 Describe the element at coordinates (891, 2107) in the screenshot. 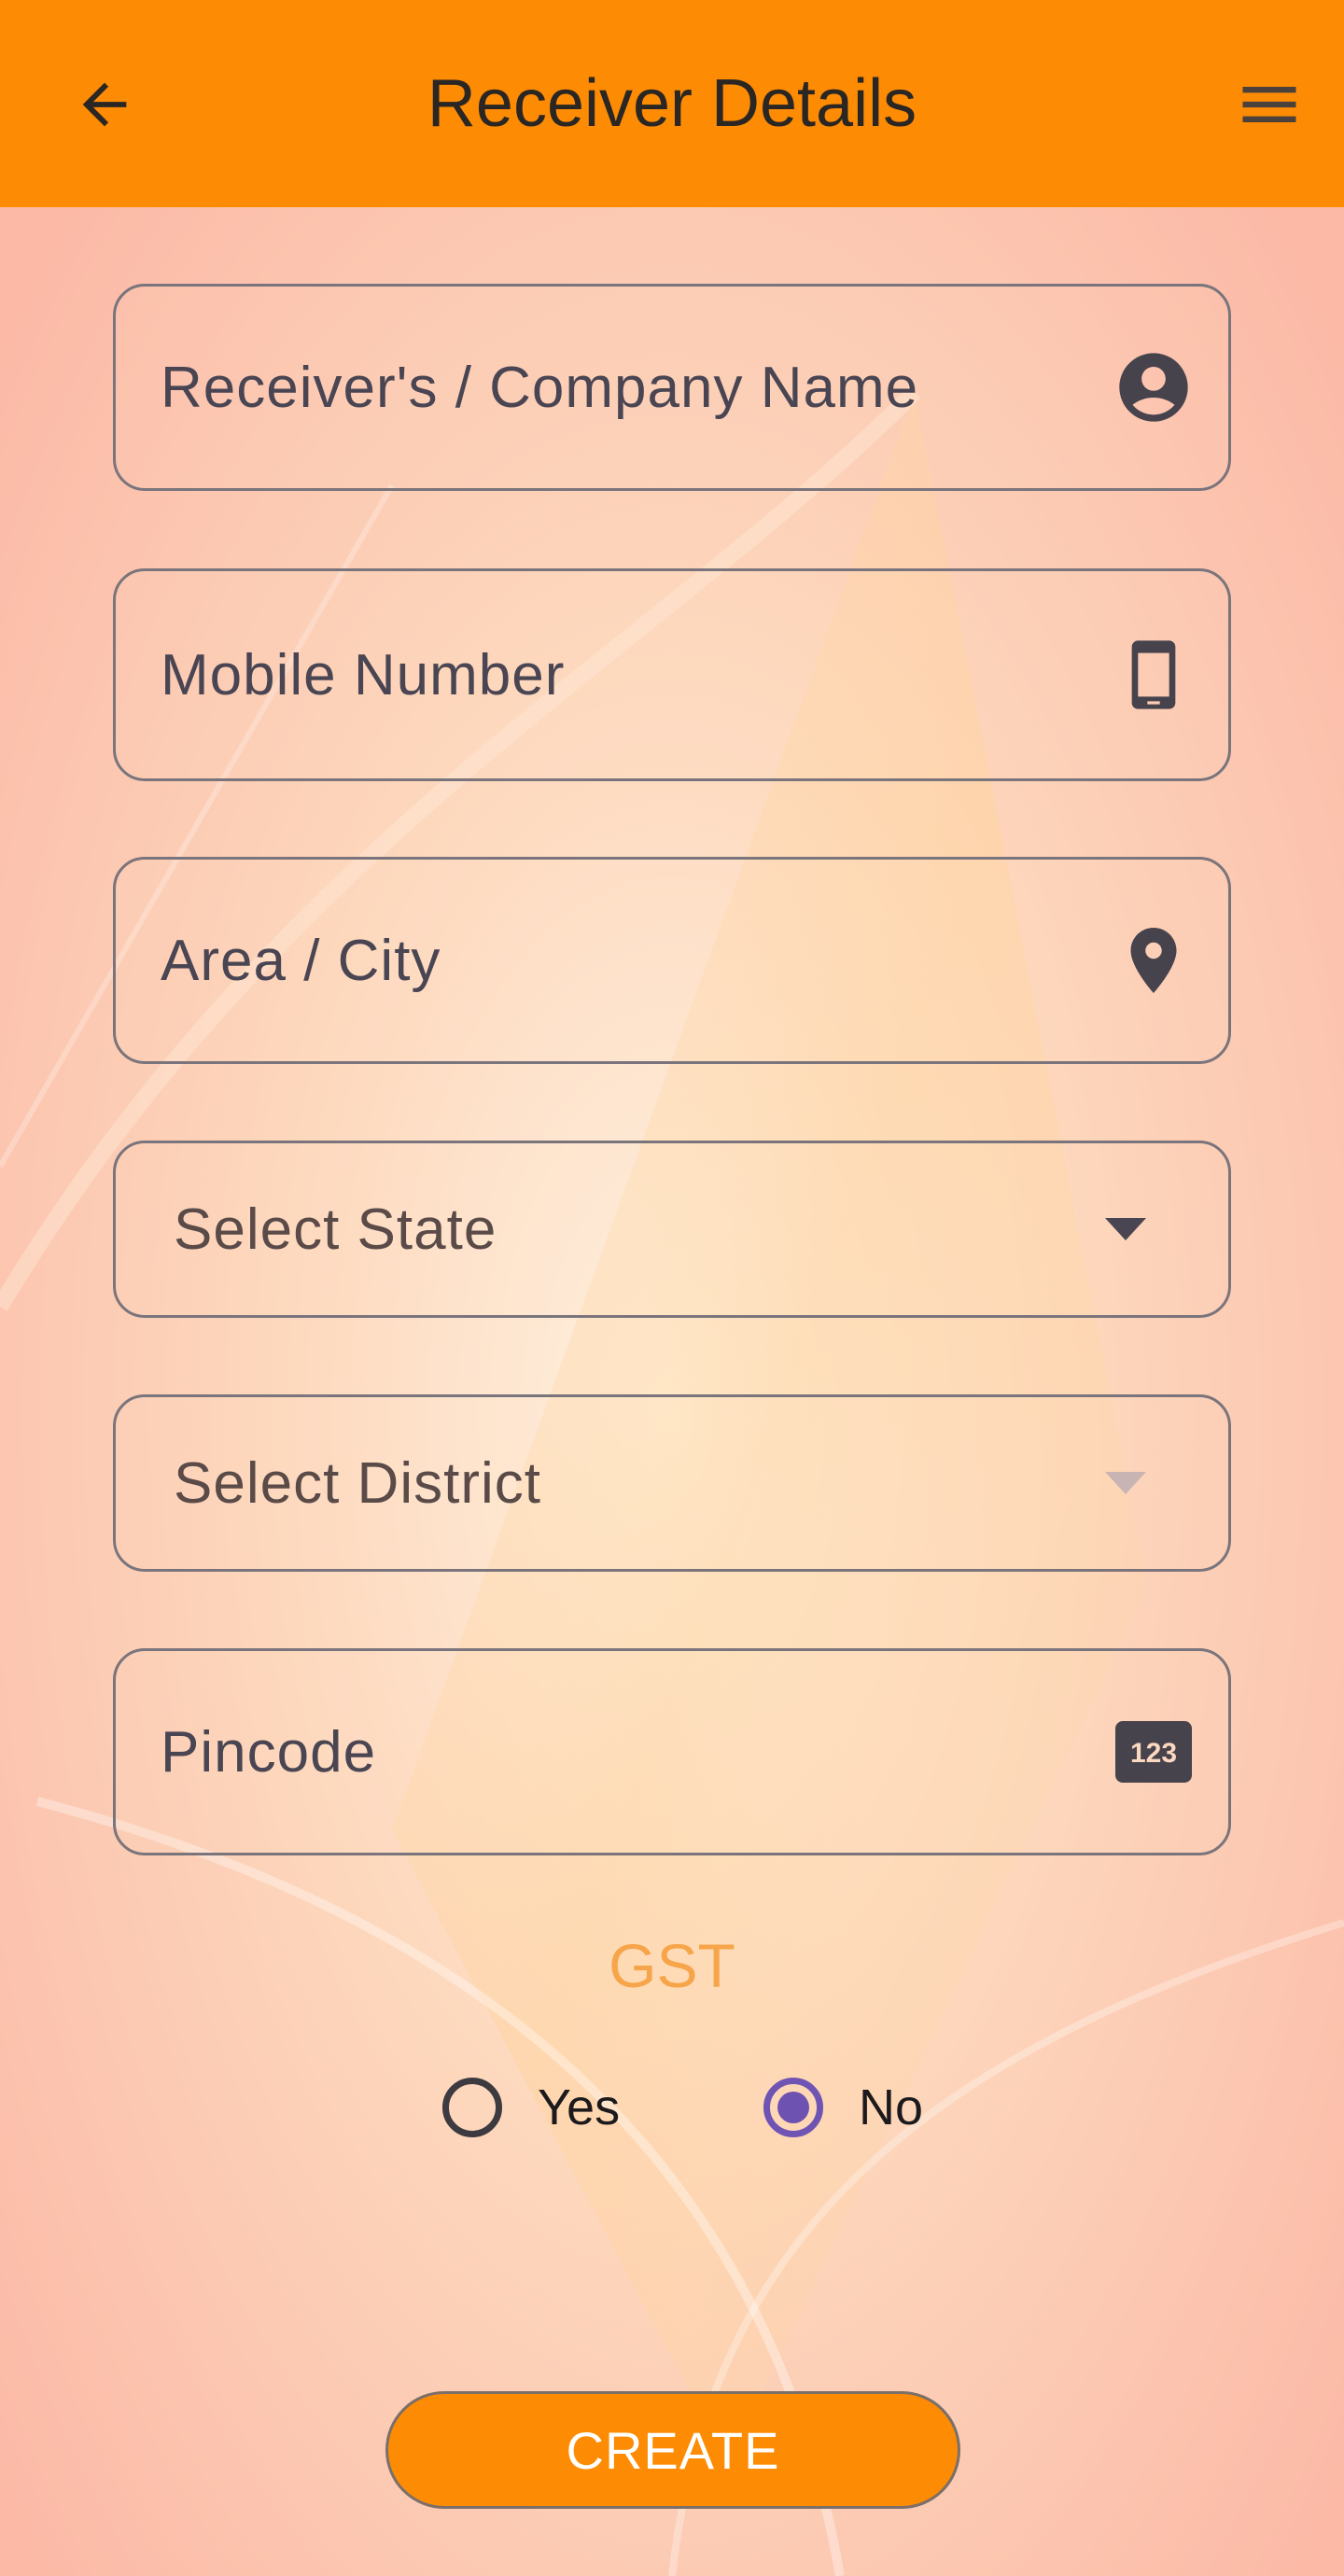

I see `gst-no-label: No` at that location.